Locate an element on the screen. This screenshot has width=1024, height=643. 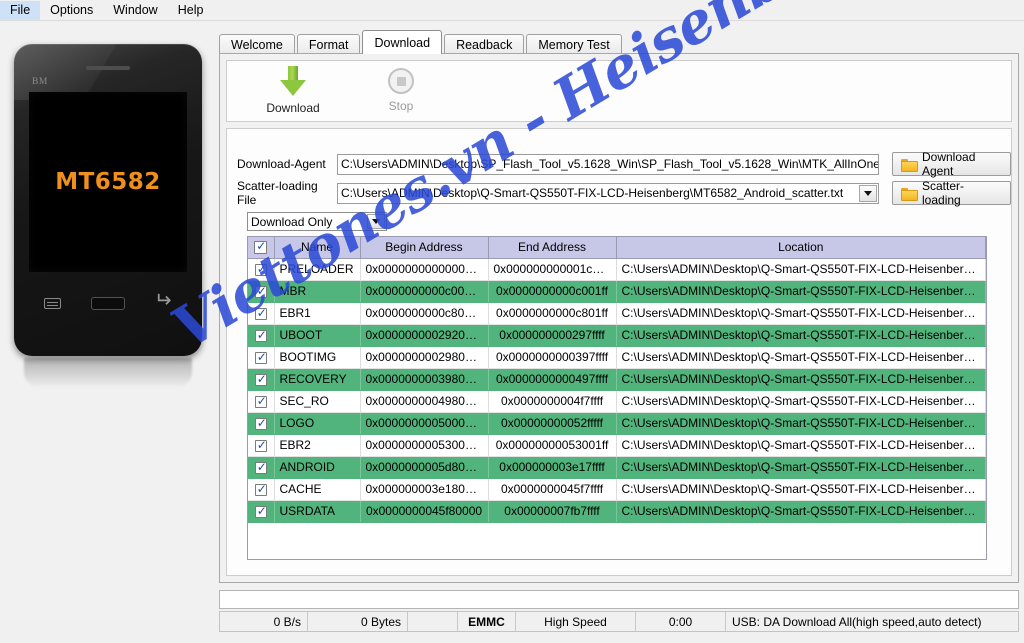
menu-button-icon is located at coordinates (52, 303).